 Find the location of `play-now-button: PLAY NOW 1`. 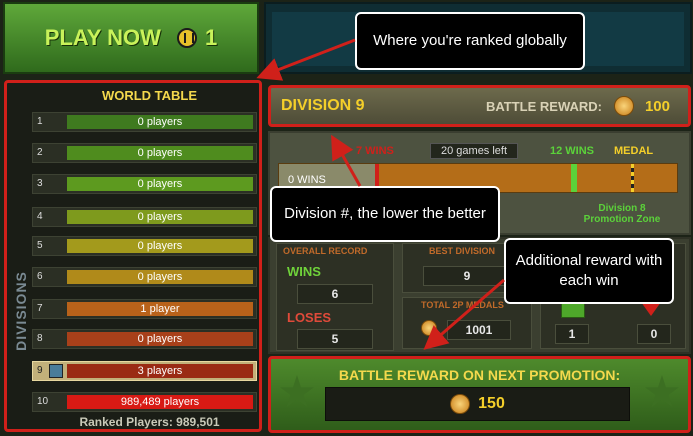

play-now-button: PLAY NOW 1 is located at coordinates (131, 38).